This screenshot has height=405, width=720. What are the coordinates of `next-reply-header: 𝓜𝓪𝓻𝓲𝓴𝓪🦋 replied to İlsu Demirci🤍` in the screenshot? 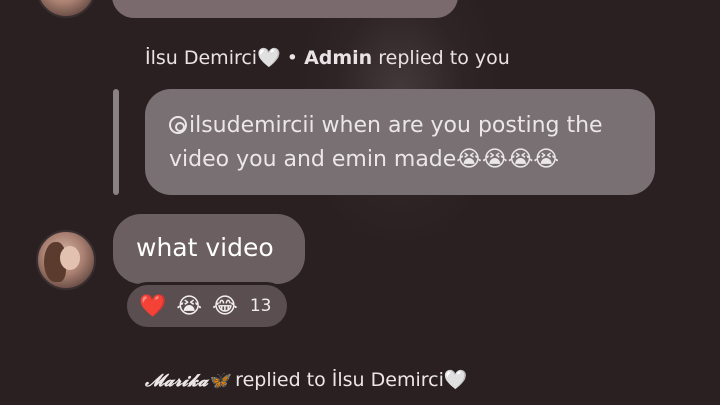 It's located at (306, 379).